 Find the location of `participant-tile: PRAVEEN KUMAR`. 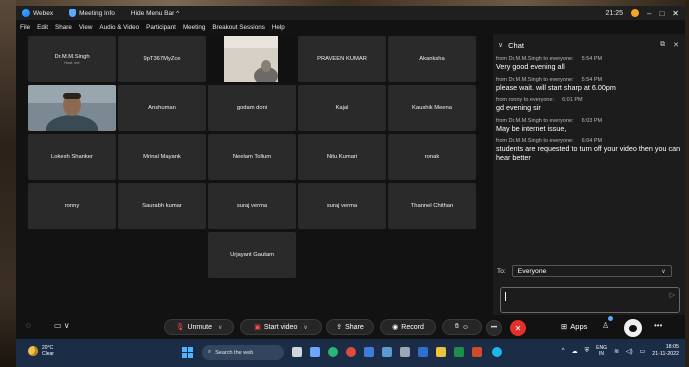

participant-tile: PRAVEEN KUMAR is located at coordinates (342, 59).